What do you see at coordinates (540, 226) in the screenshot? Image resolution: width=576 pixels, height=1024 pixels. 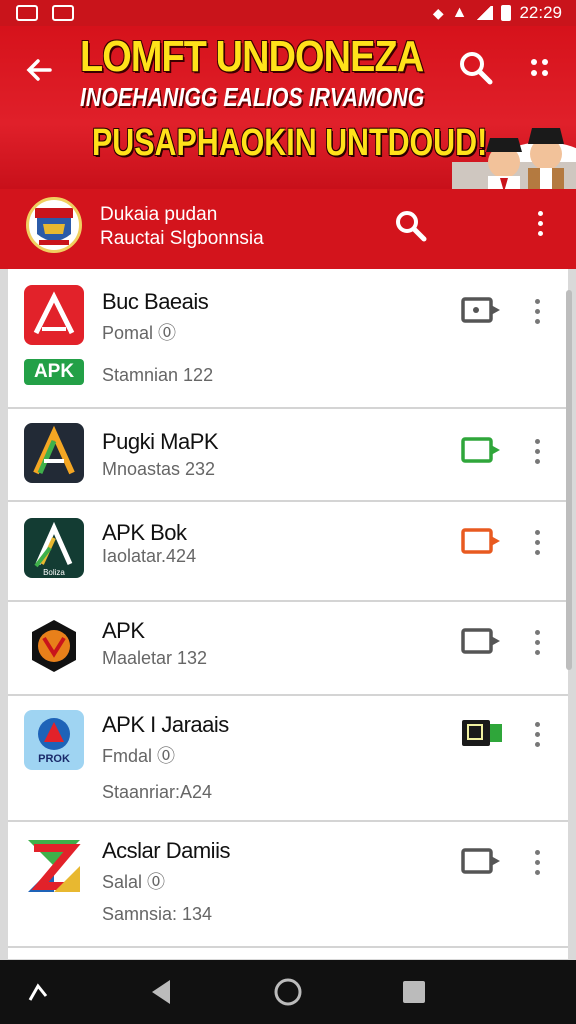 I see `sub-overflow-menu-button` at bounding box center [540, 226].